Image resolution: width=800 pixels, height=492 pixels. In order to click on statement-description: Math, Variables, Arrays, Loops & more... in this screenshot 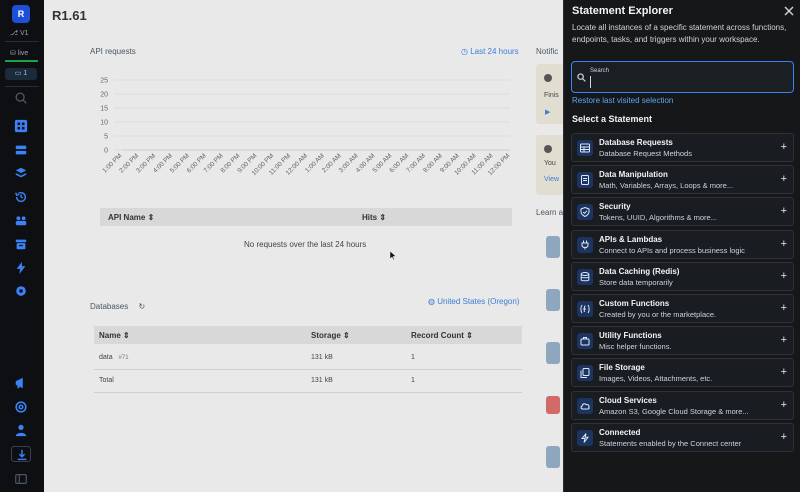, I will do `click(666, 186)`.